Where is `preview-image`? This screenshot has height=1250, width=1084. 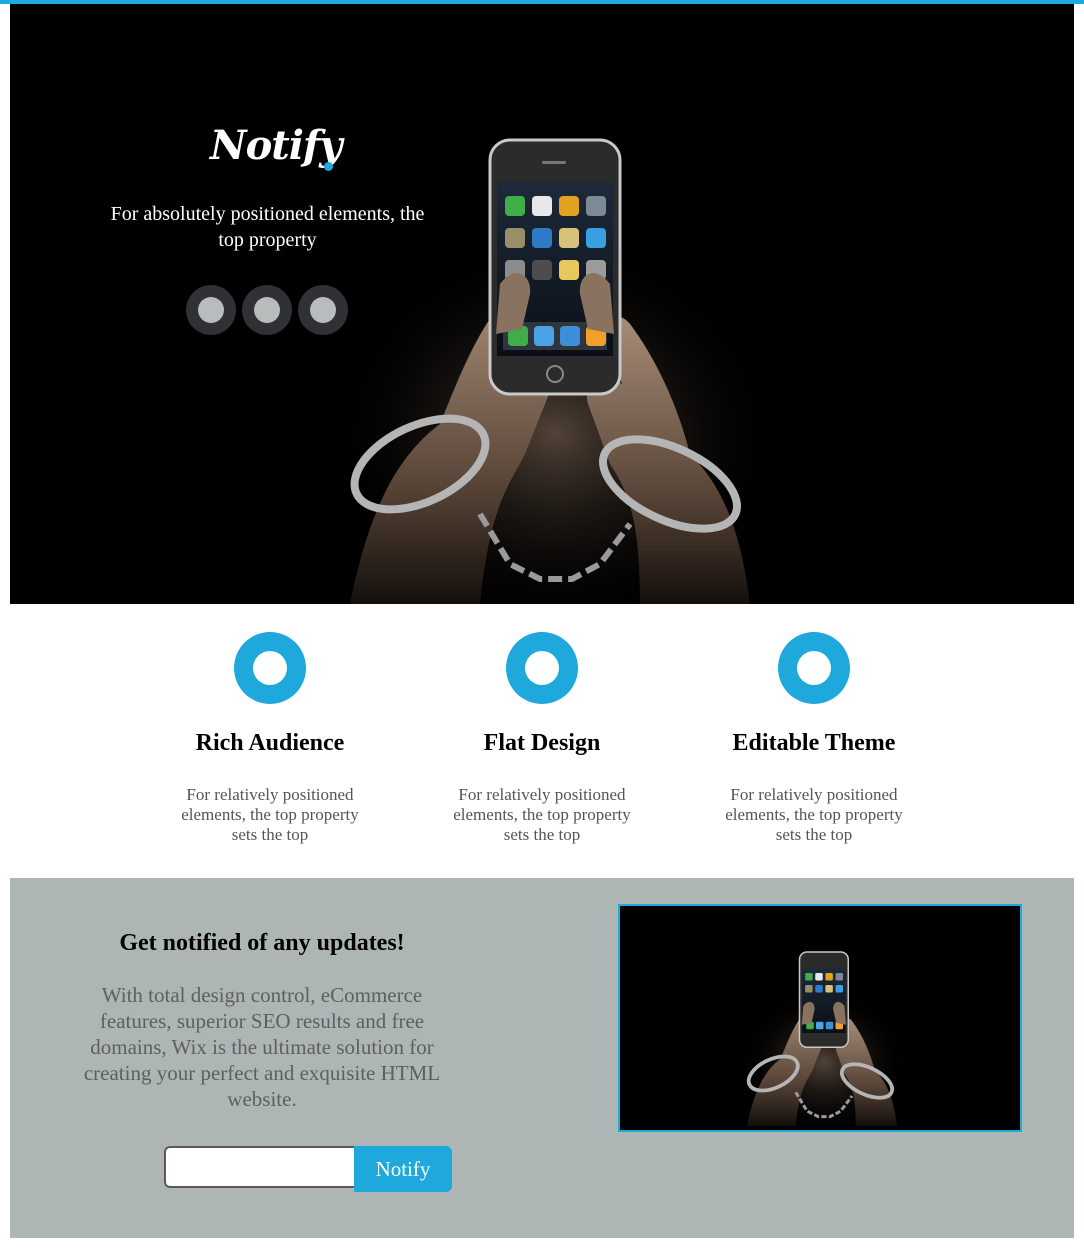 preview-image is located at coordinates (820, 1018).